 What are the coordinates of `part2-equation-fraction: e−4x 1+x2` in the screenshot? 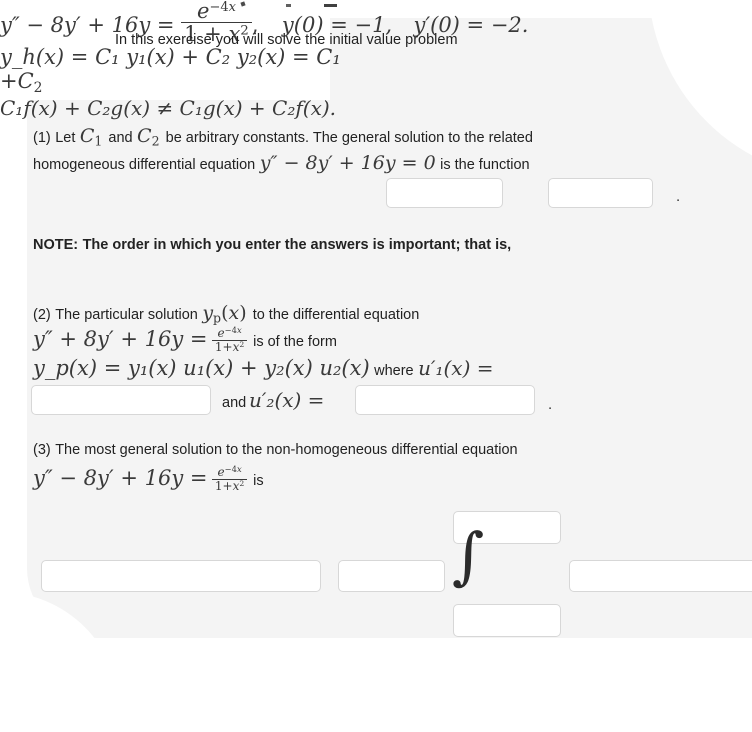 It's located at (231, 339).